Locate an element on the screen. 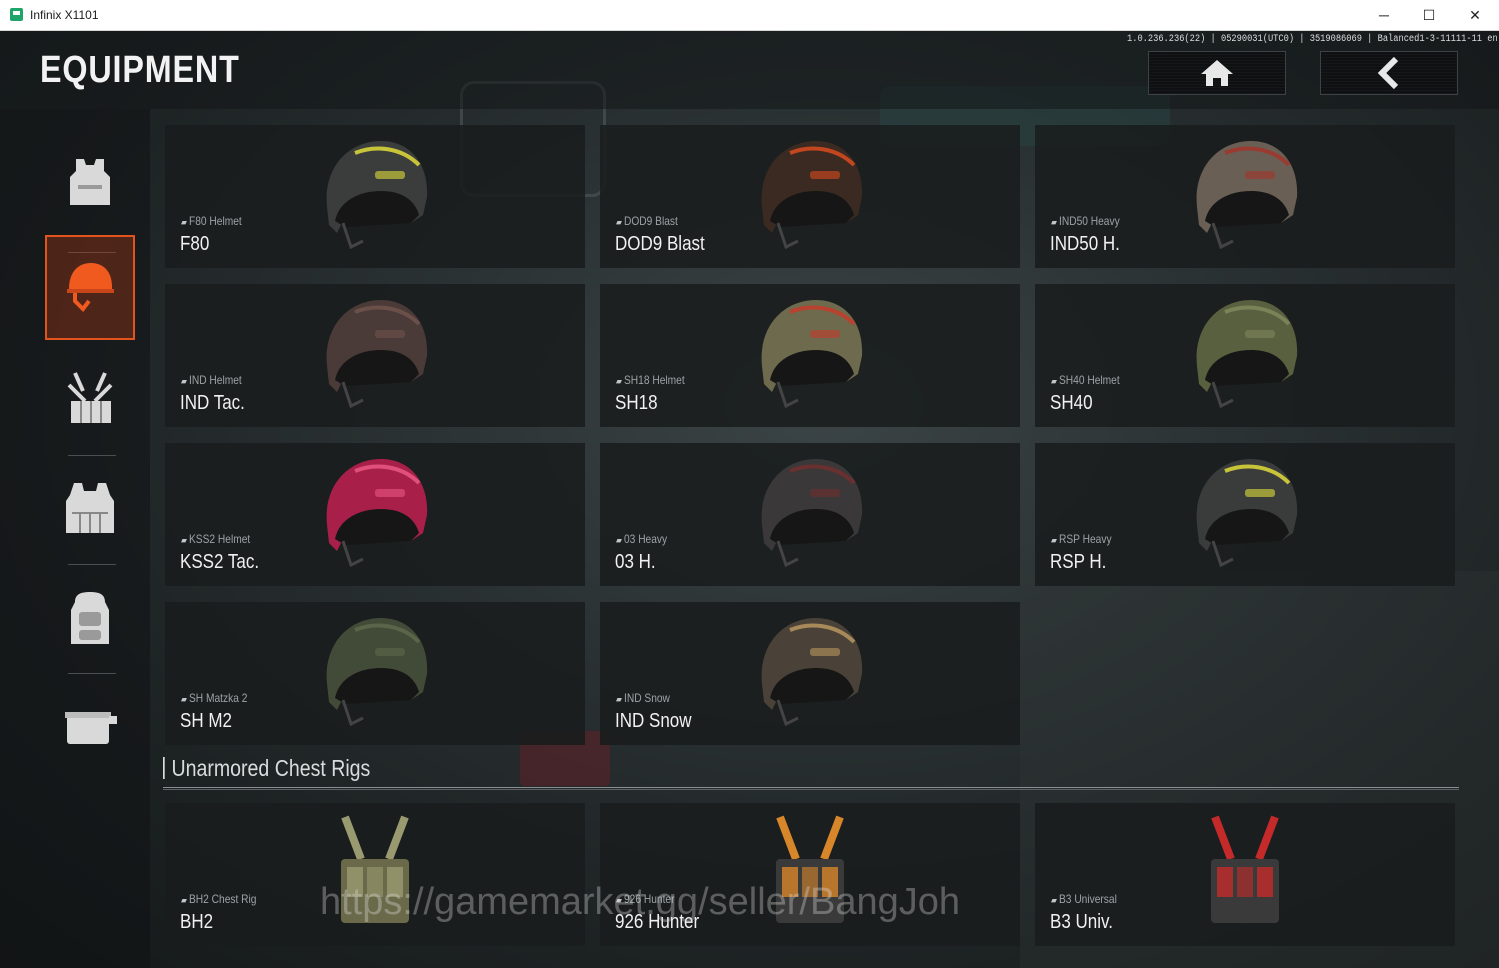 The height and width of the screenshot is (968, 1499). item-category: BH2 Chest Rig is located at coordinates (218, 899).